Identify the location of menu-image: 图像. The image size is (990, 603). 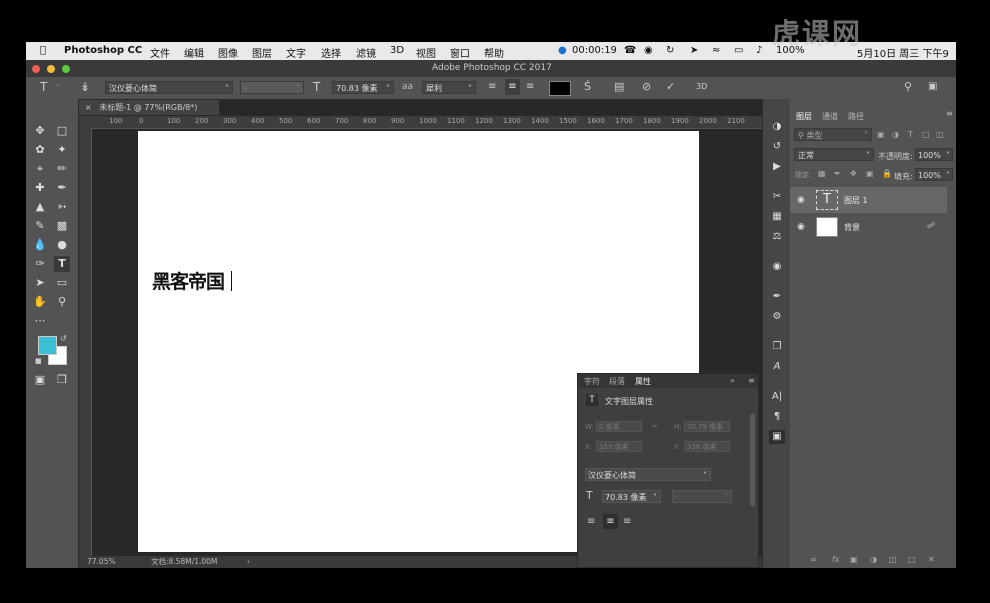
(228, 52).